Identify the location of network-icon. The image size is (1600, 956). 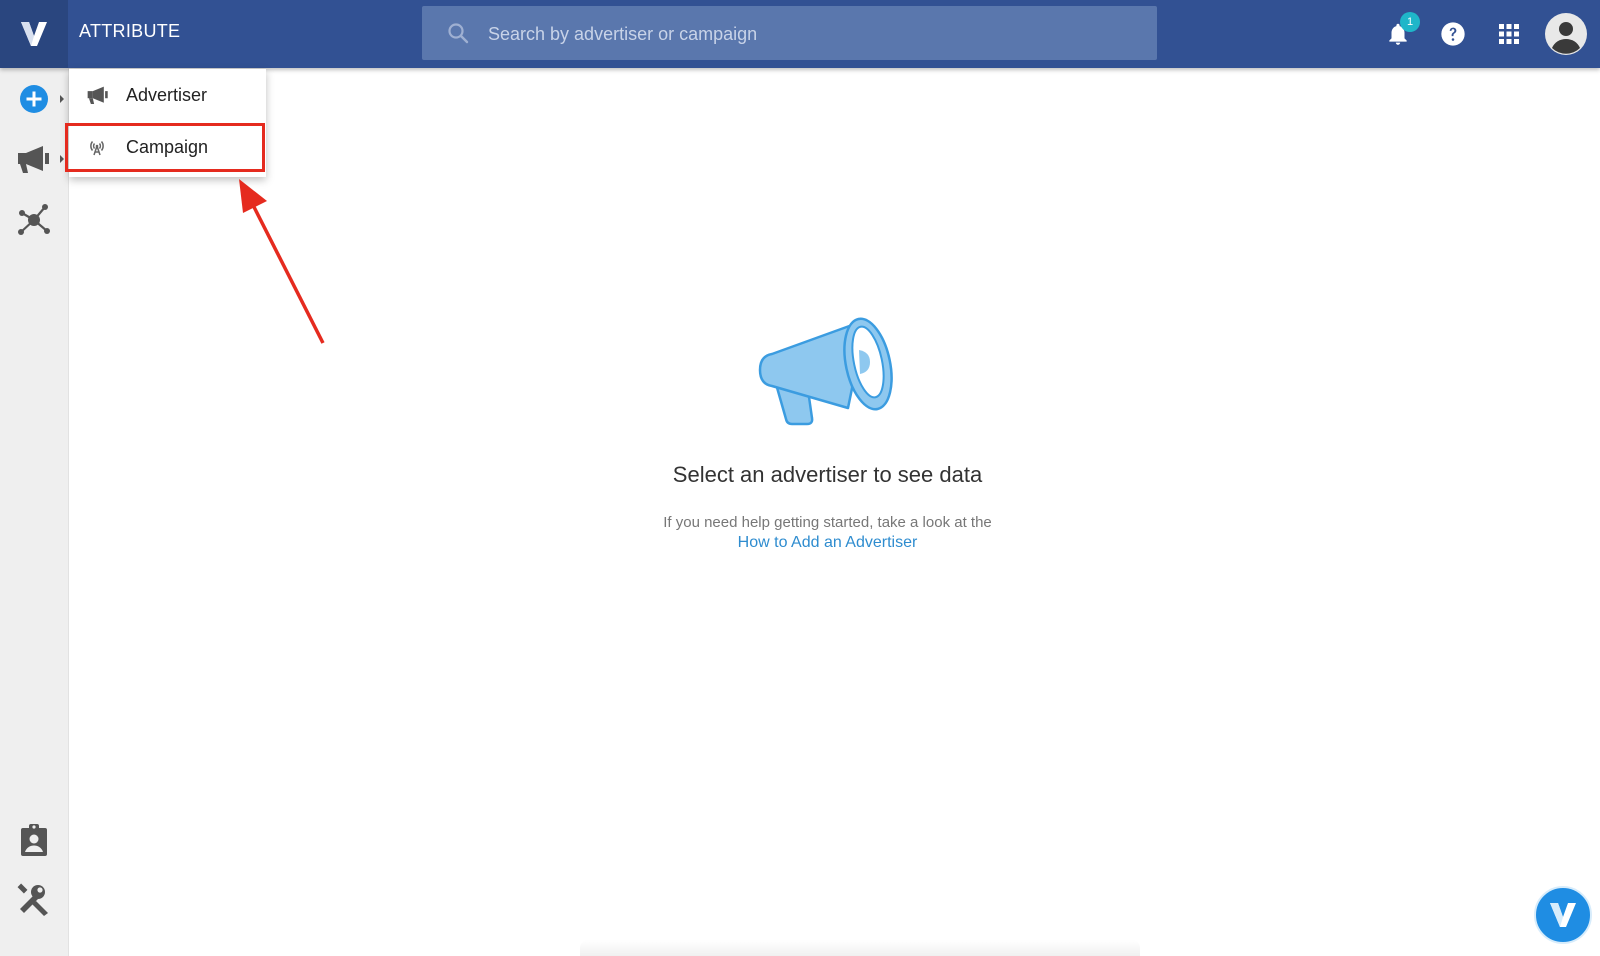
(34, 219).